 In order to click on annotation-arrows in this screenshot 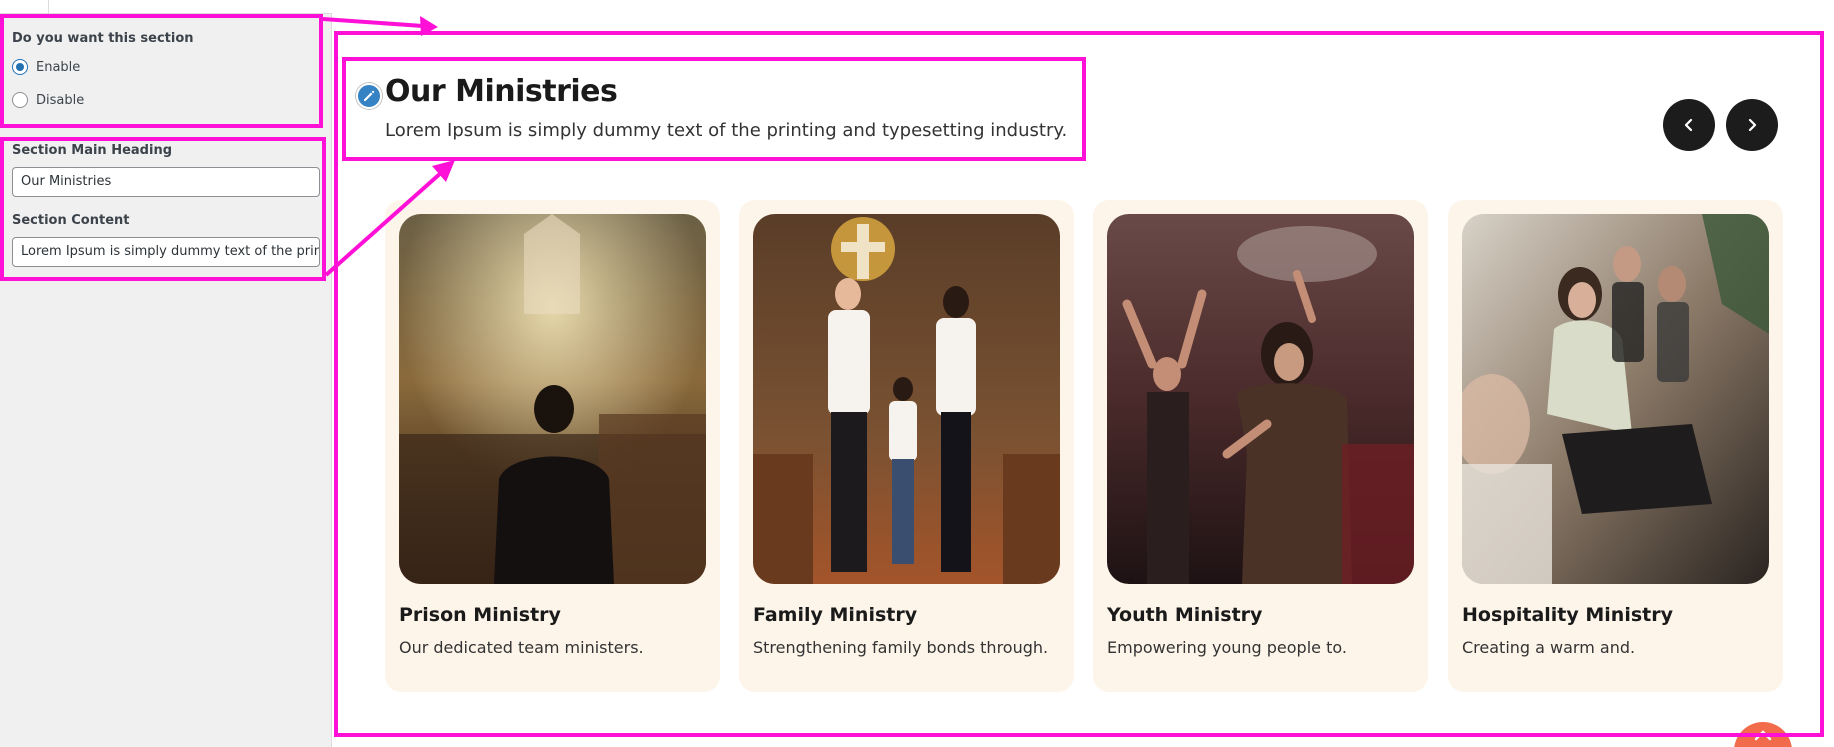, I will do `click(388, 146)`.